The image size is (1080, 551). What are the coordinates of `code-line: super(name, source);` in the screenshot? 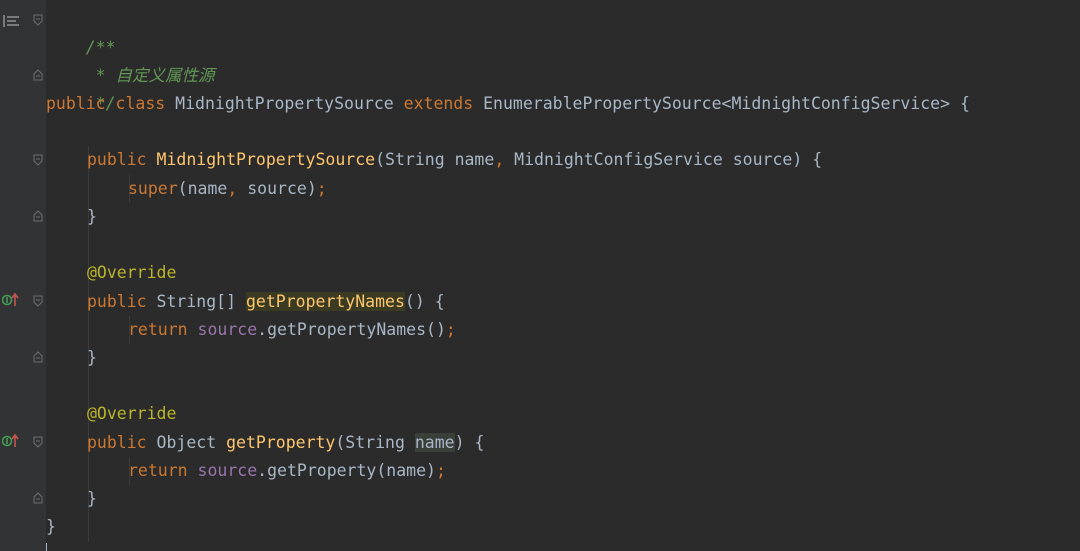 It's located at (227, 189).